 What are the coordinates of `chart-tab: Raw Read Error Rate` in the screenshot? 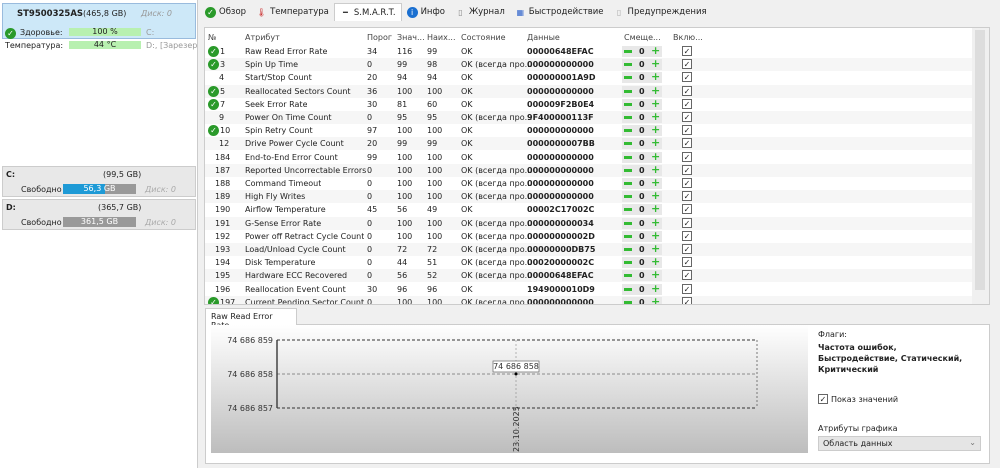 It's located at (251, 319).